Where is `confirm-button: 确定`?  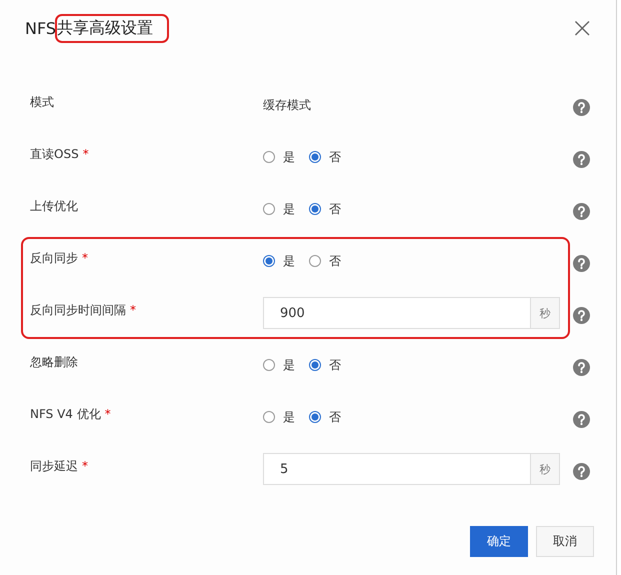
confirm-button: 确定 is located at coordinates (499, 541).